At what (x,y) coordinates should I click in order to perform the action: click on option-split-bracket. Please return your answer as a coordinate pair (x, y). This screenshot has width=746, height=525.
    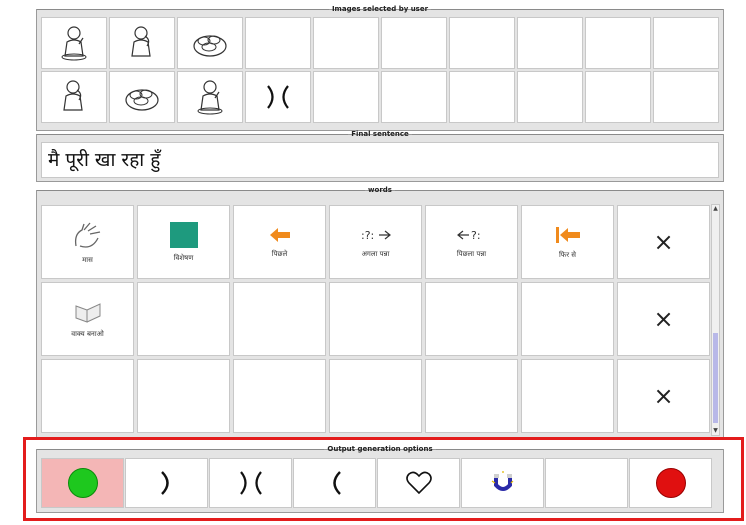
    Looking at the image, I should click on (250, 483).